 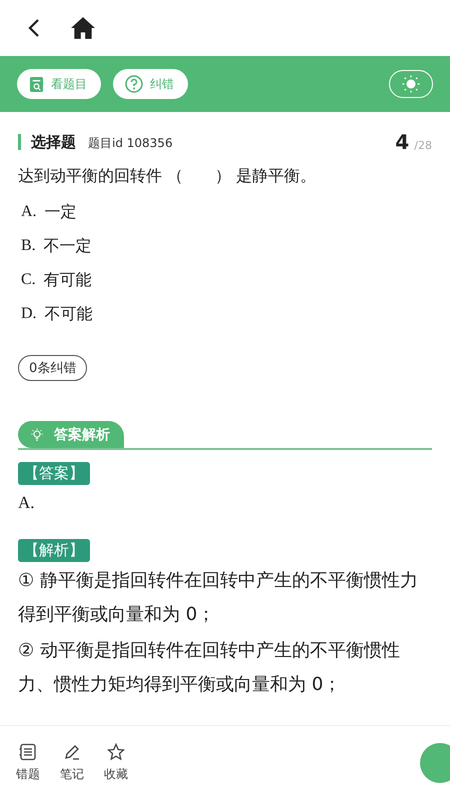 What do you see at coordinates (225, 314) in the screenshot?
I see `answer-option: D. 不可能` at bounding box center [225, 314].